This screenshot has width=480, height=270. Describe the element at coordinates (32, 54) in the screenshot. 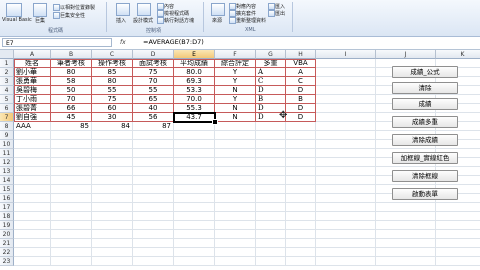

I see `column-header-a: A` at that location.